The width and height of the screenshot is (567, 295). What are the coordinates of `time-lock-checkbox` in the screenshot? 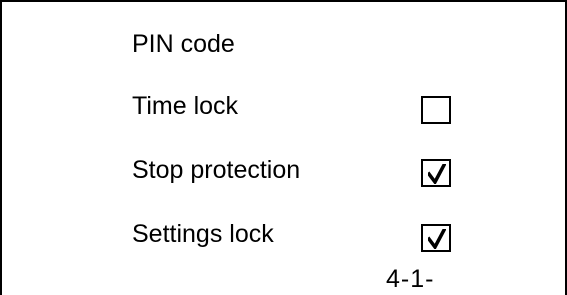 It's located at (436, 110).